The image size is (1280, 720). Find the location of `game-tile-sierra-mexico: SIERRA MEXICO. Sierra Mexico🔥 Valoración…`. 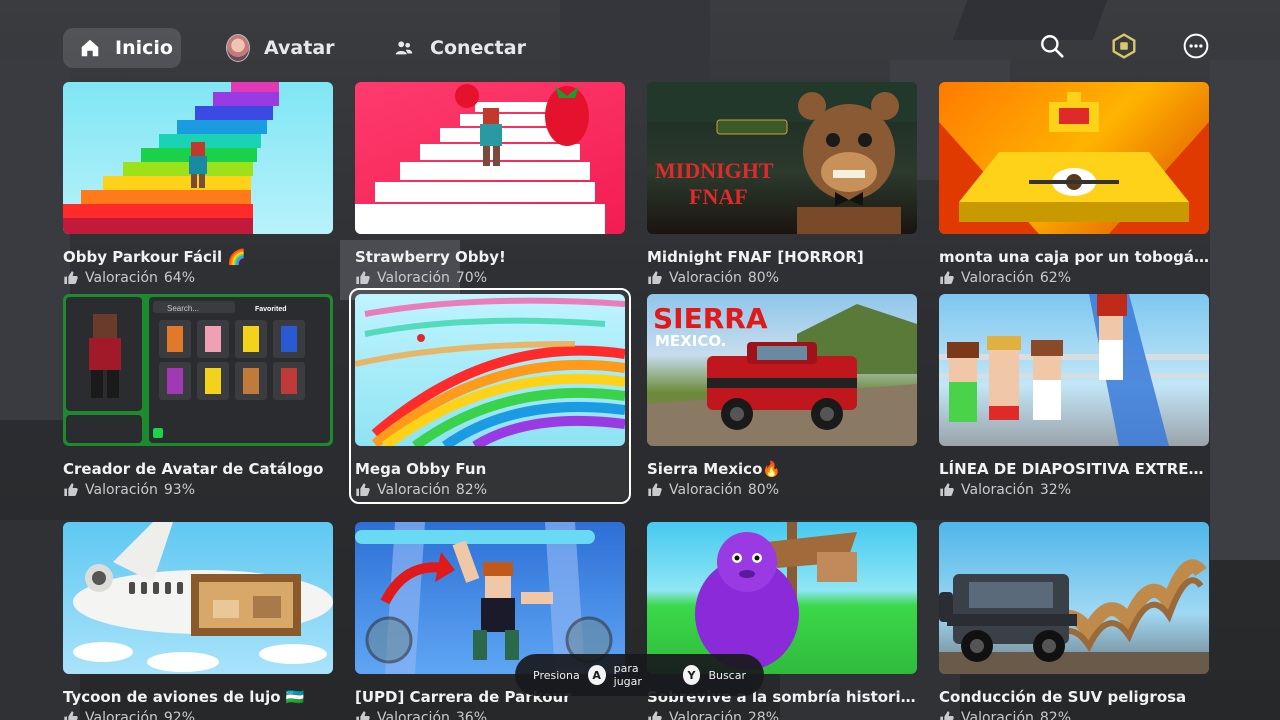

game-tile-sierra-mexico: SIERRA MEXICO. Sierra Mexico🔥 Valoración… is located at coordinates (783, 396).